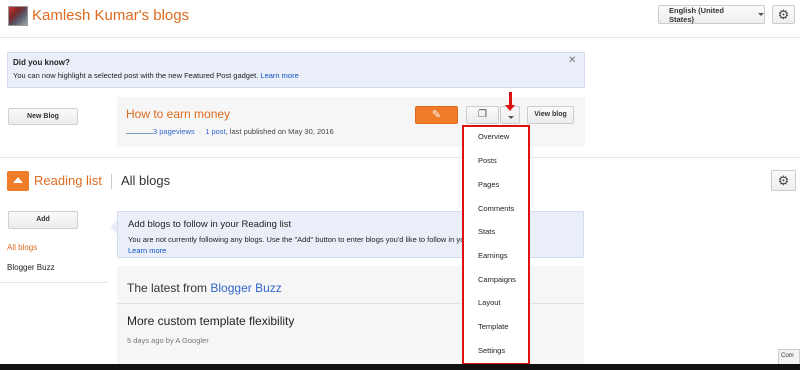 The width and height of the screenshot is (800, 370). Describe the element at coordinates (296, 70) in the screenshot. I see `did-you-know-notice` at that location.